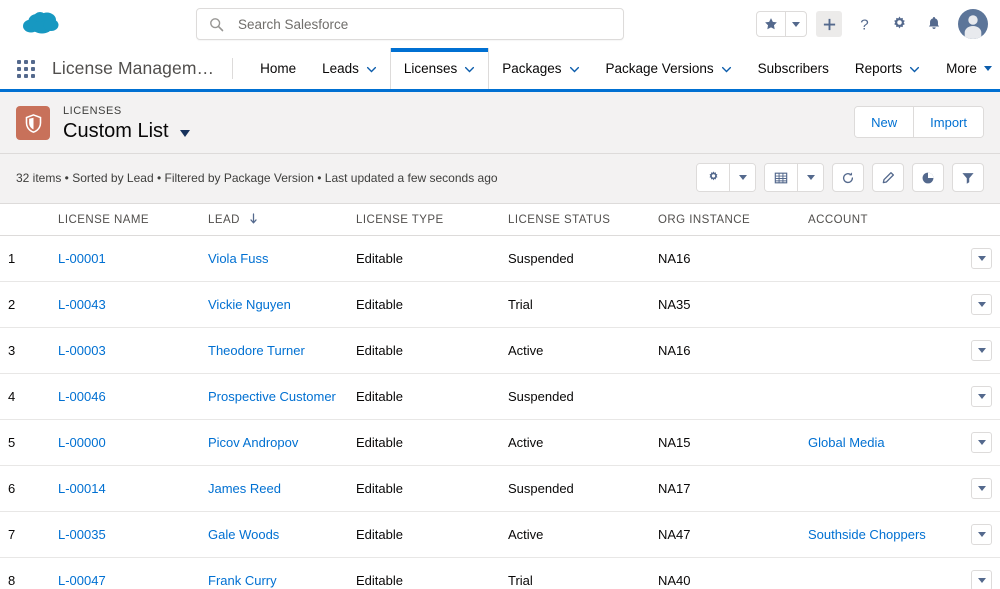 Image resolution: width=1000 pixels, height=589 pixels. What do you see at coordinates (272, 396) in the screenshot?
I see `lead-link: Prospective Customer` at bounding box center [272, 396].